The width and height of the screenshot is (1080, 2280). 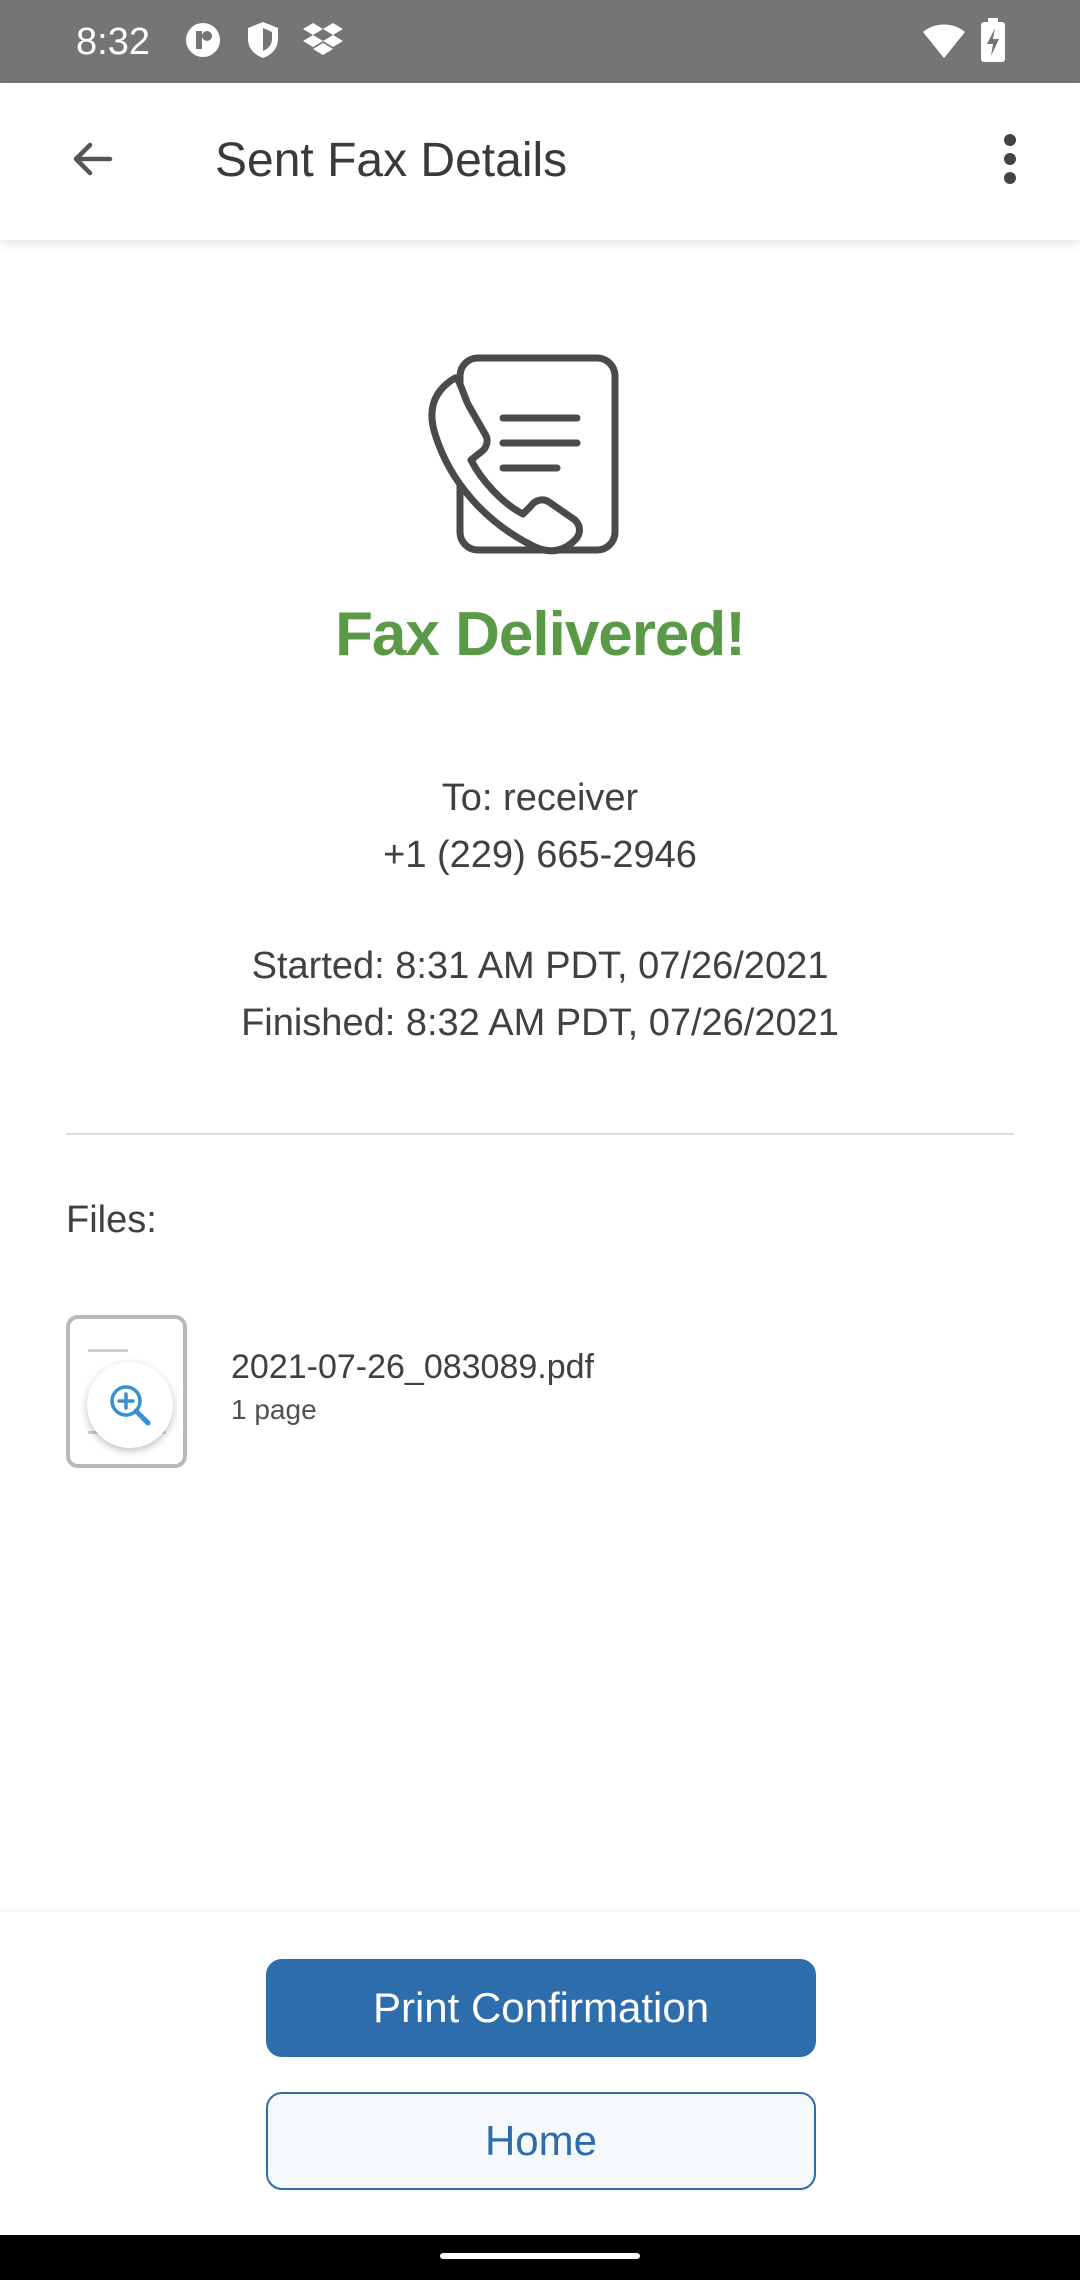 I want to click on zoom-in-icon, so click(x=130, y=1405).